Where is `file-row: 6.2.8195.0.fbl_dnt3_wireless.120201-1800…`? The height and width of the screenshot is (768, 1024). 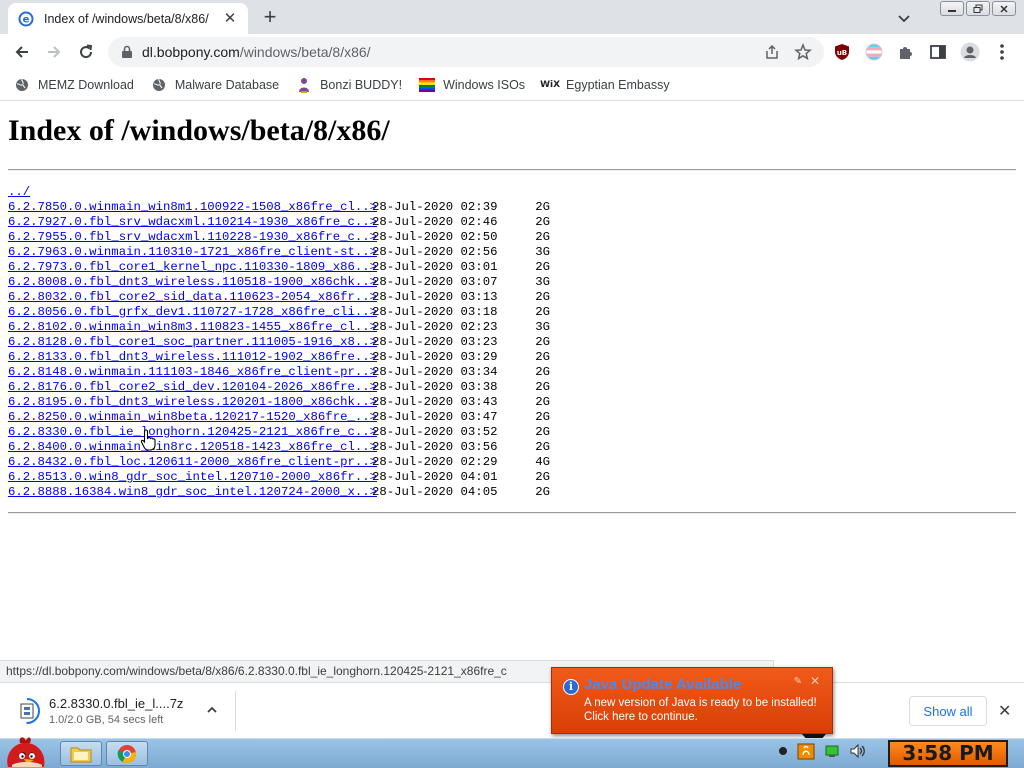 file-row: 6.2.8195.0.fbl_dnt3_wireless.120201-1800… is located at coordinates (279, 402).